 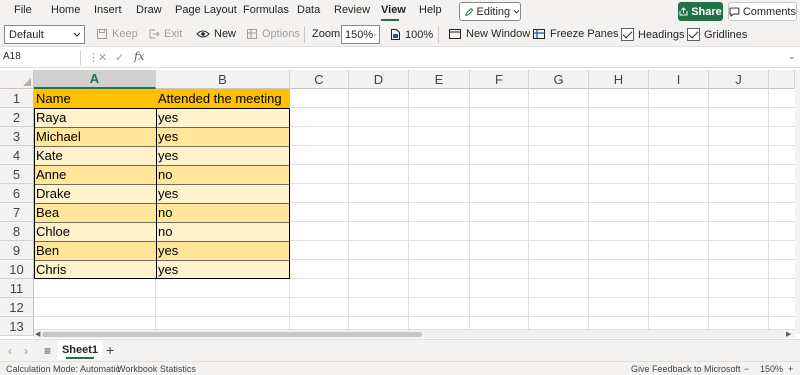 I want to click on exit-button: Exit, so click(x=165, y=34).